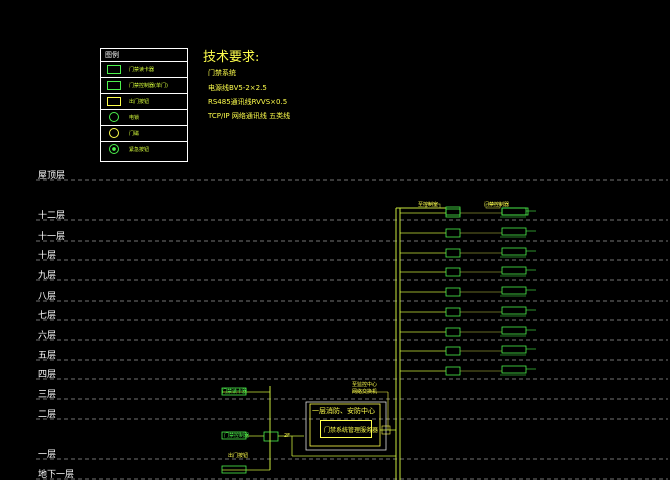 This screenshot has height=480, width=670. I want to click on legend-text: 电锁, so click(134, 118).